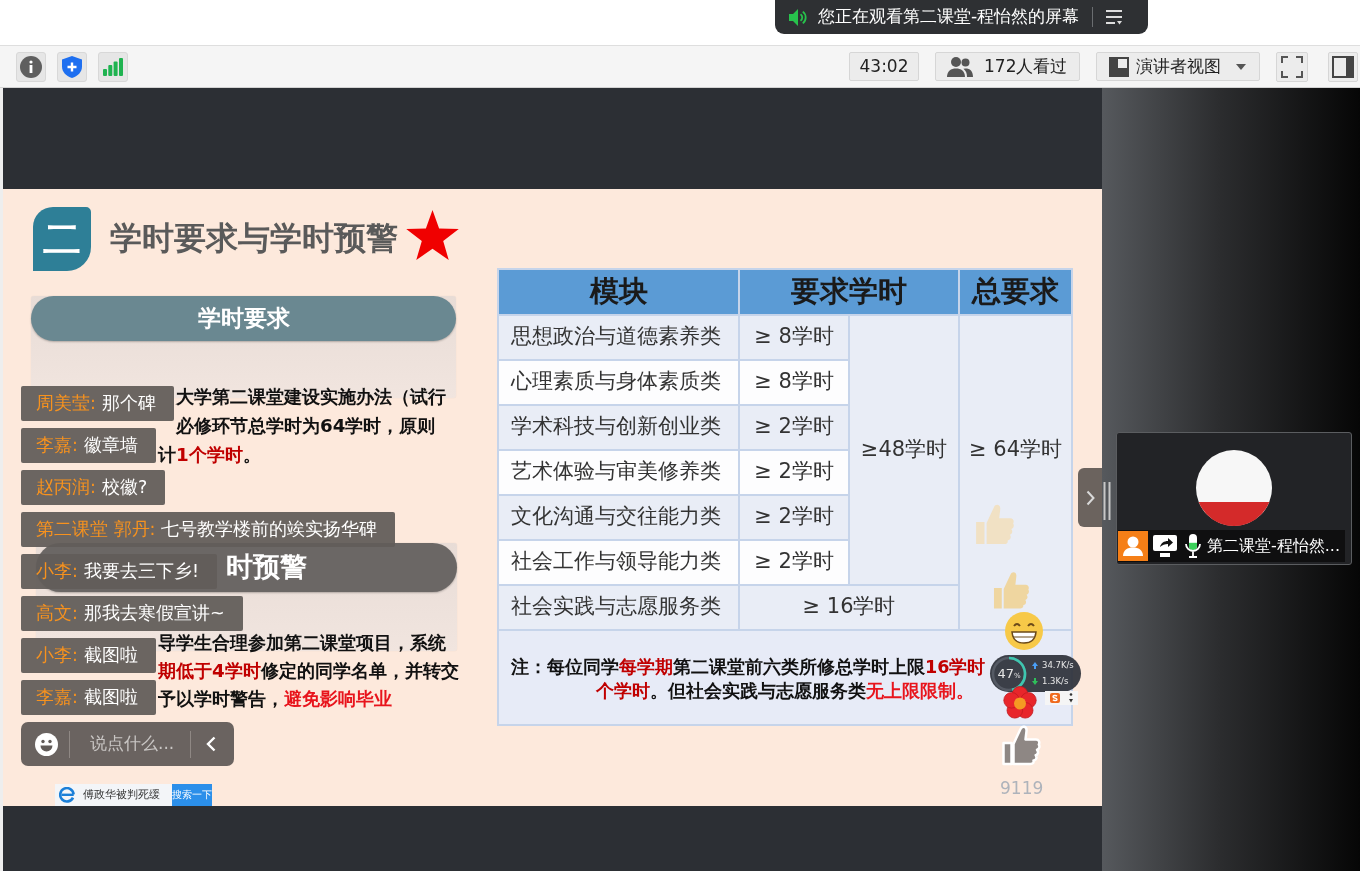 The width and height of the screenshot is (1360, 871). What do you see at coordinates (1015, 472) in the screenshot?
I see `table-cell: ≥ 64学时` at bounding box center [1015, 472].